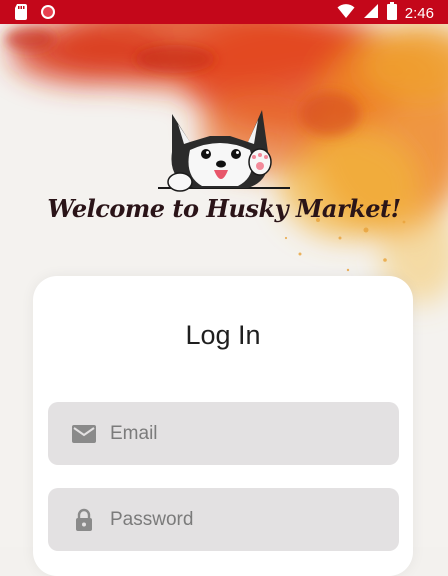 This screenshot has width=448, height=576. What do you see at coordinates (84, 434) in the screenshot?
I see `mail-icon` at bounding box center [84, 434].